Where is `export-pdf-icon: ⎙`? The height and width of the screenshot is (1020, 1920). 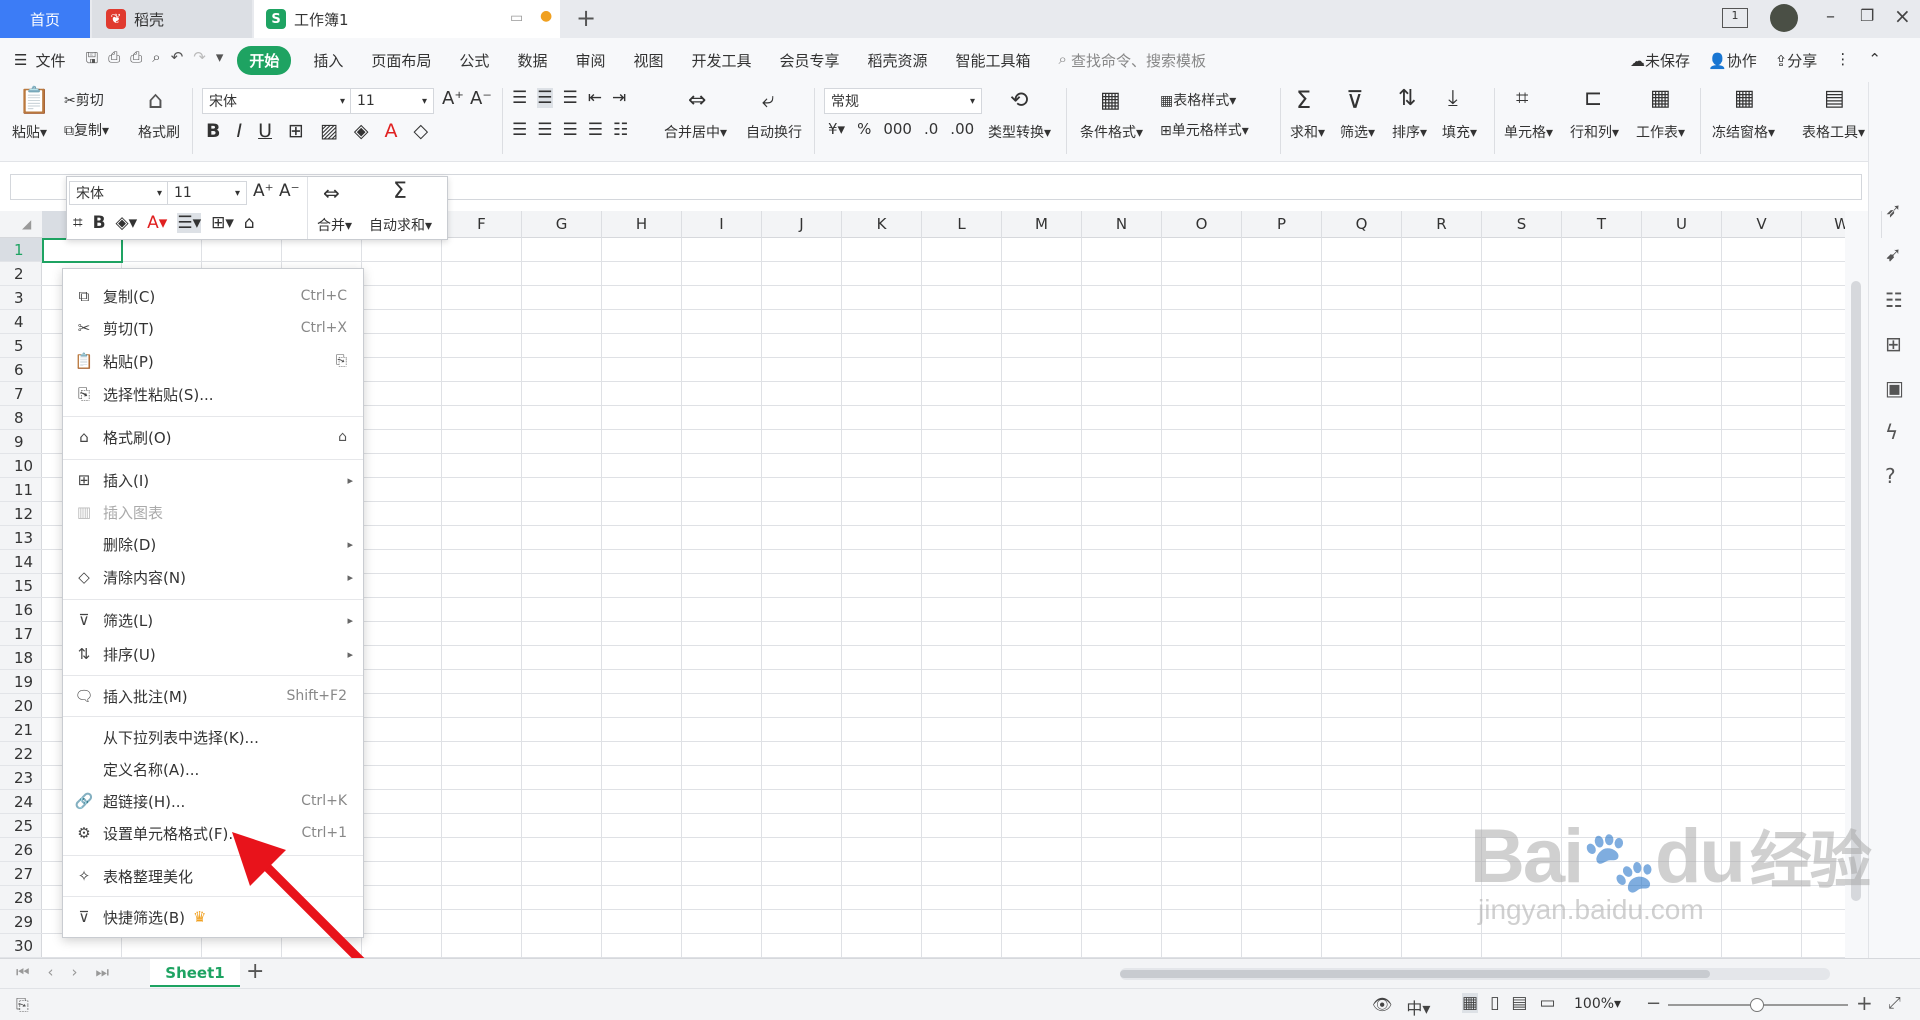
export-pdf-icon: ⎙ is located at coordinates (114, 60).